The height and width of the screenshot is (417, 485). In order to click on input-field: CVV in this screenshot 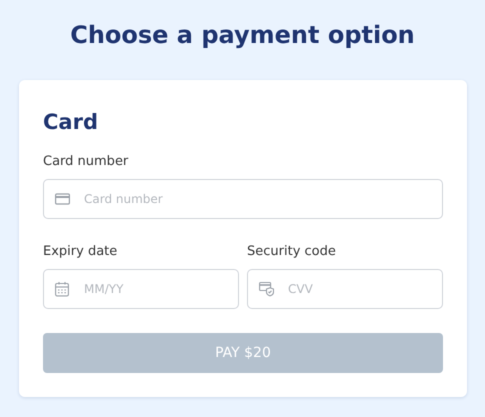, I will do `click(345, 289)`.